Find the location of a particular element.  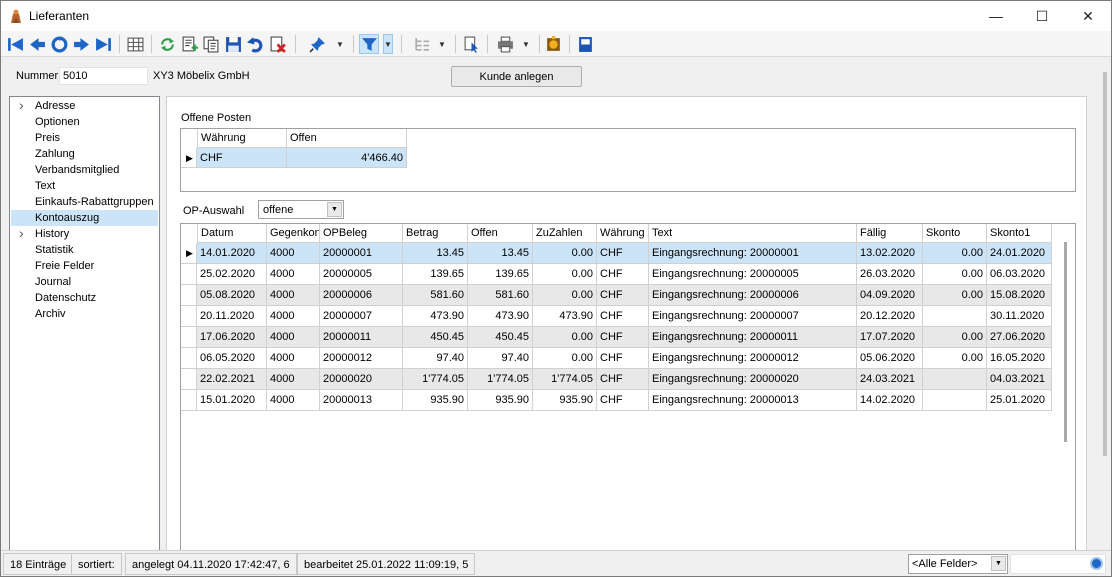

cell-text: Eingangsrechnung: 20000006 is located at coordinates (753, 295).